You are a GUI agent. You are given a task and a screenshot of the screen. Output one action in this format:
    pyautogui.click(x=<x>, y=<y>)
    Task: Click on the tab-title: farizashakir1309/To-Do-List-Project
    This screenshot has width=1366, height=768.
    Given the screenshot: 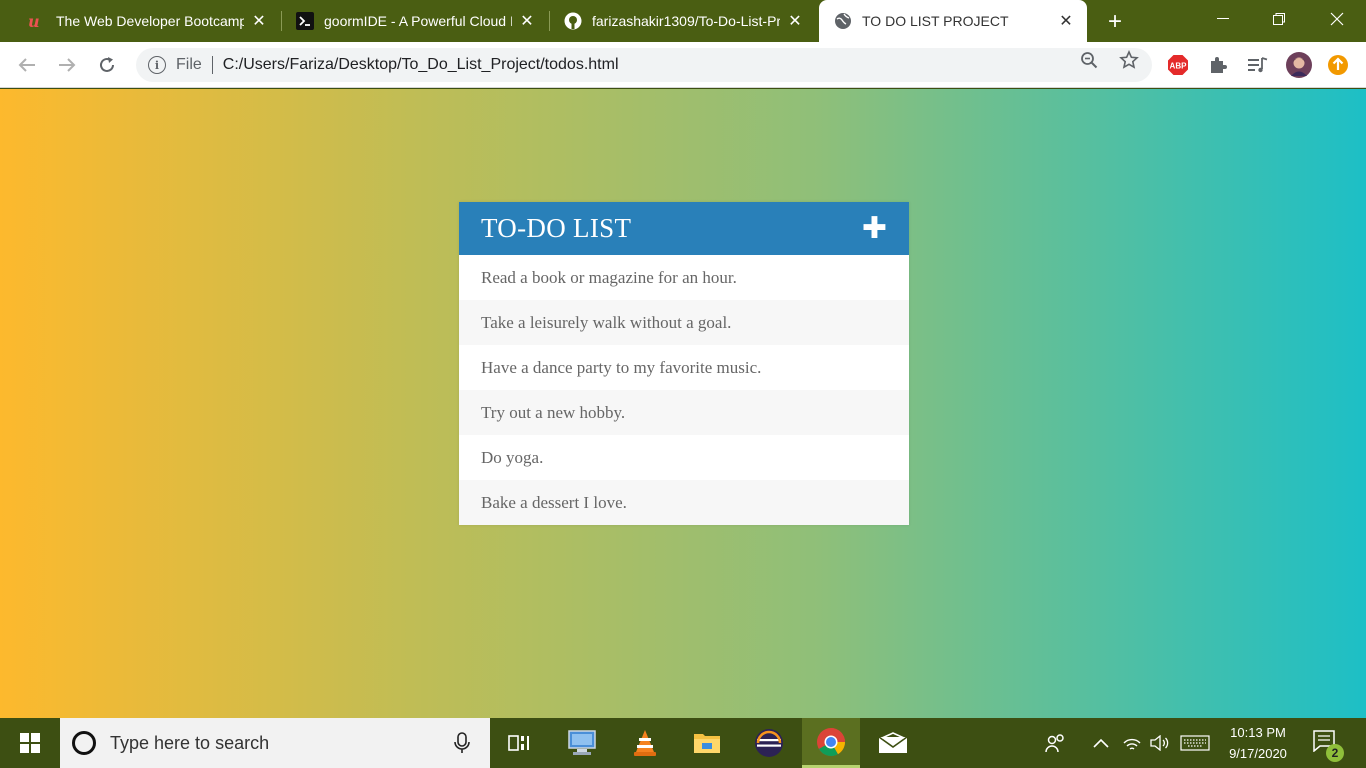 What is the action you would take?
    pyautogui.click(x=686, y=21)
    